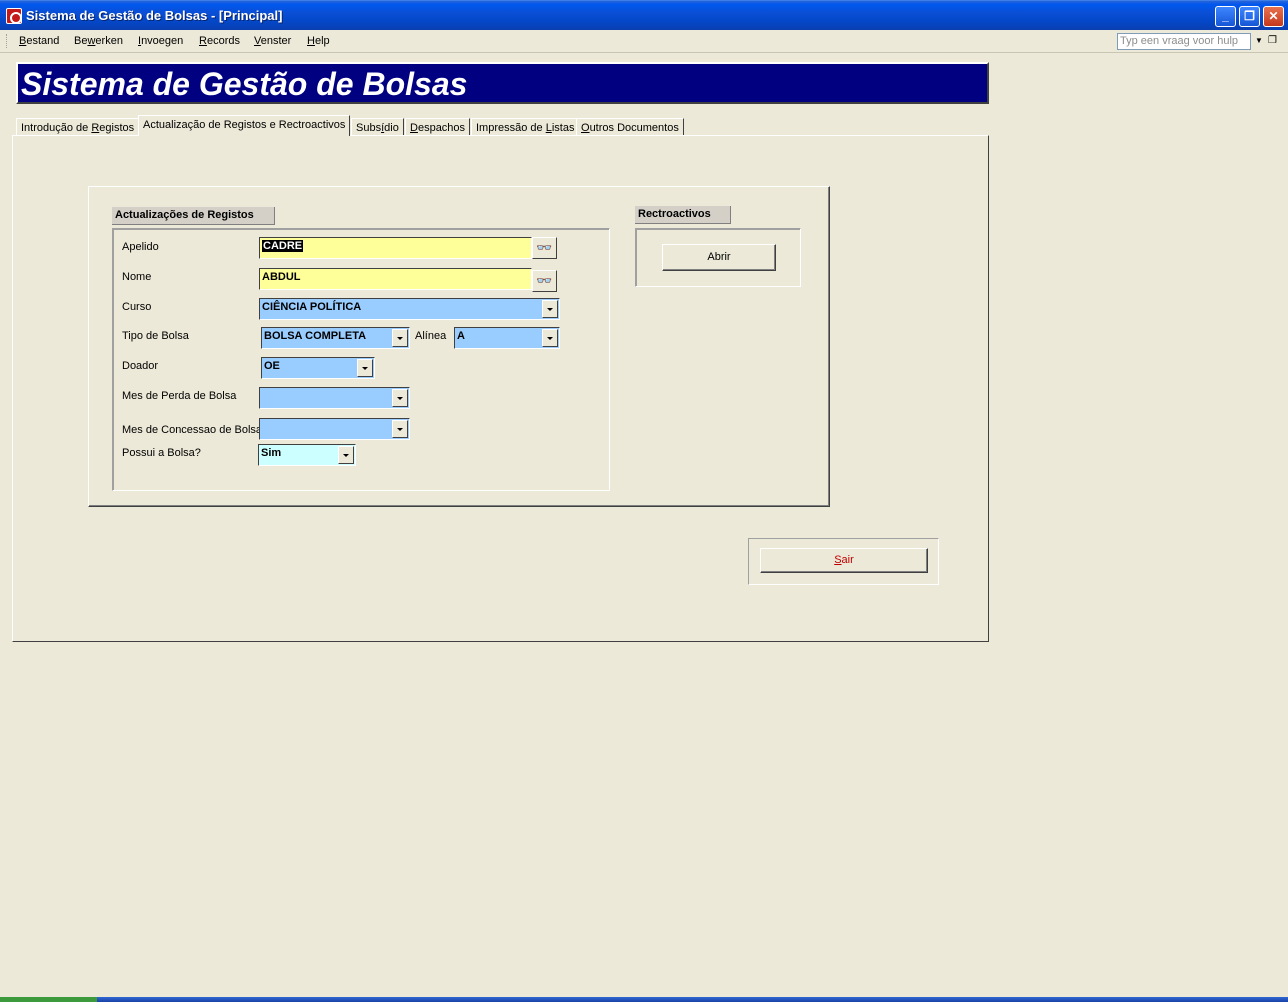  I want to click on perda-bolsa-dropdown-arrow-icon, so click(400, 398).